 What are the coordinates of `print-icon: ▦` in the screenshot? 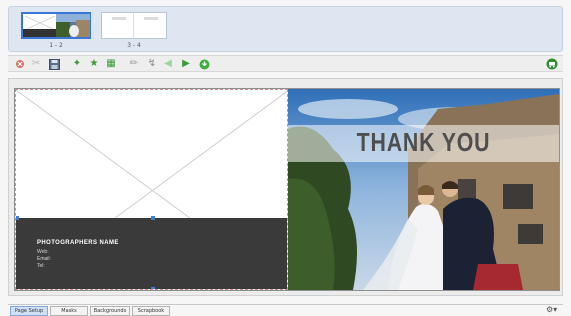 It's located at (111, 64).